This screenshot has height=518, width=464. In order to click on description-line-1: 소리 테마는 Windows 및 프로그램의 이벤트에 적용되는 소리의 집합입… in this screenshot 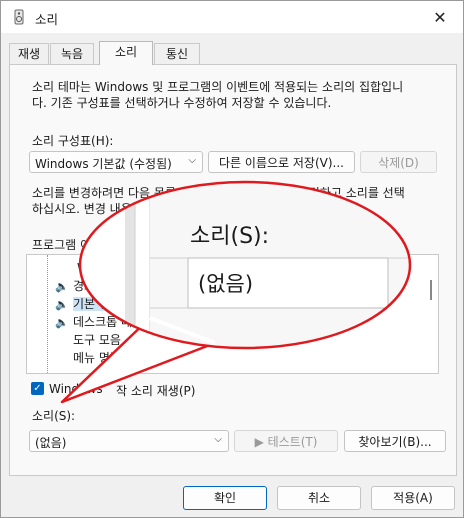, I will do `click(218, 87)`.